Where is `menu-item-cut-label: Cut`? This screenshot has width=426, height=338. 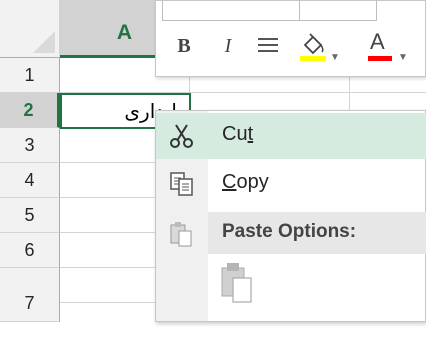 menu-item-cut-label: Cut is located at coordinates (238, 134).